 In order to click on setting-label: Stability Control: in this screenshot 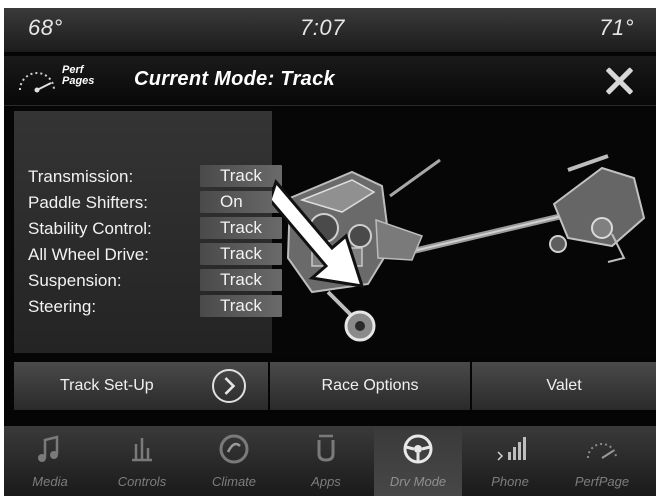, I will do `click(90, 228)`.